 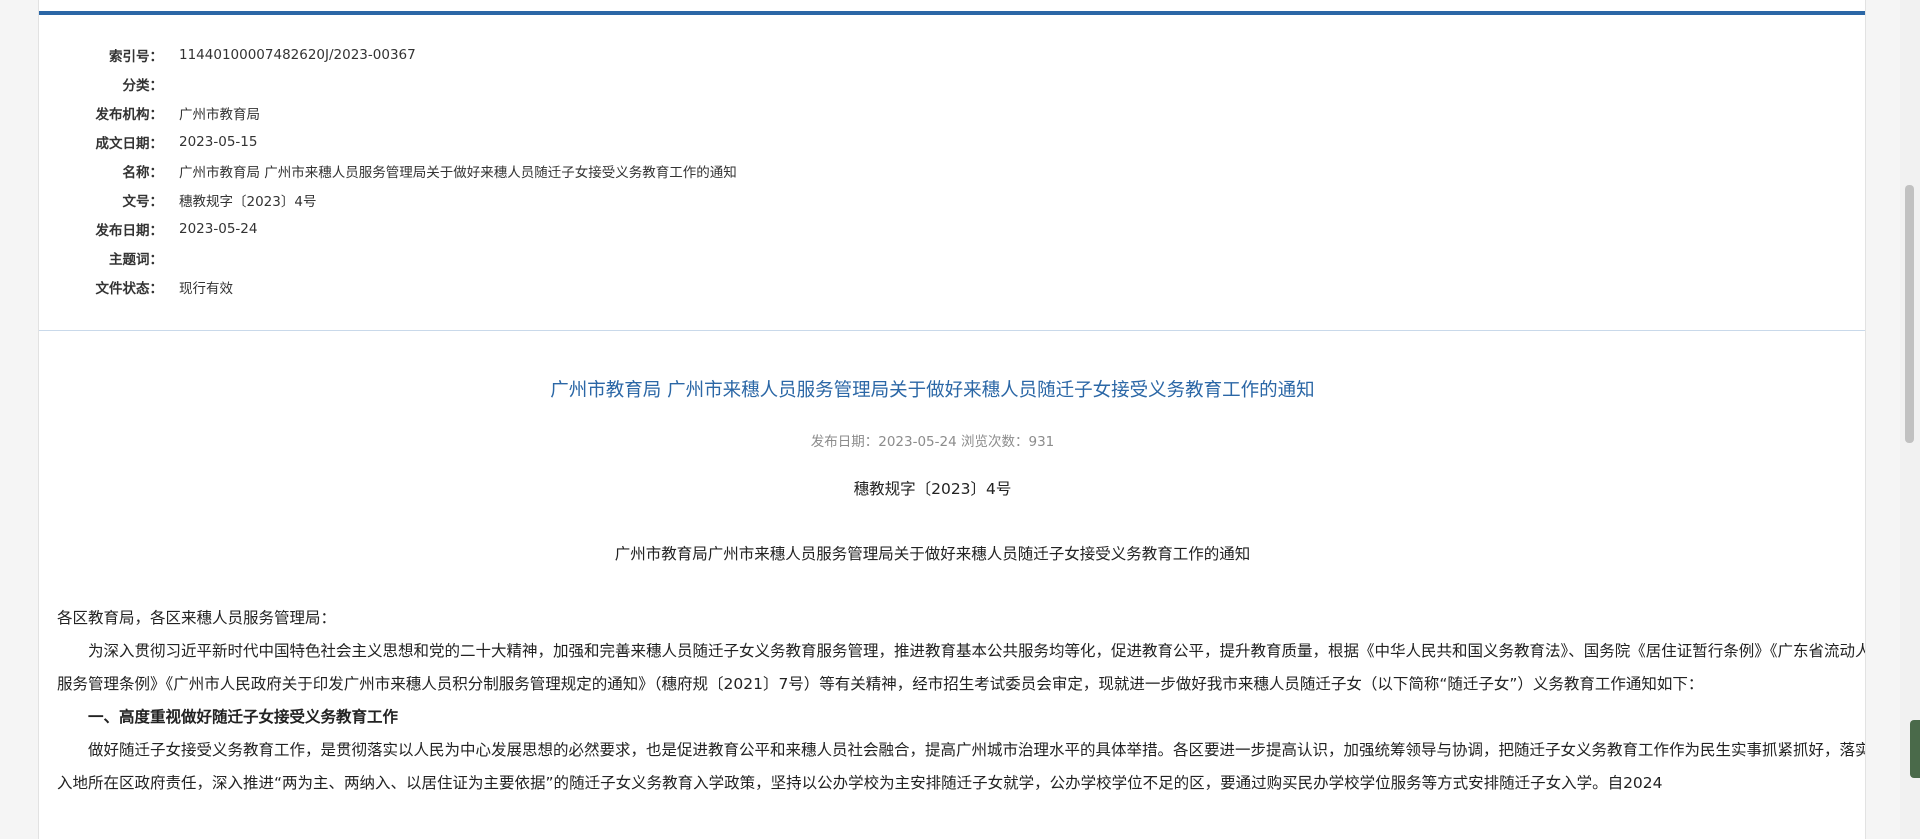 I want to click on document-number: 穗教规字〔2023〕4号, so click(x=932, y=489).